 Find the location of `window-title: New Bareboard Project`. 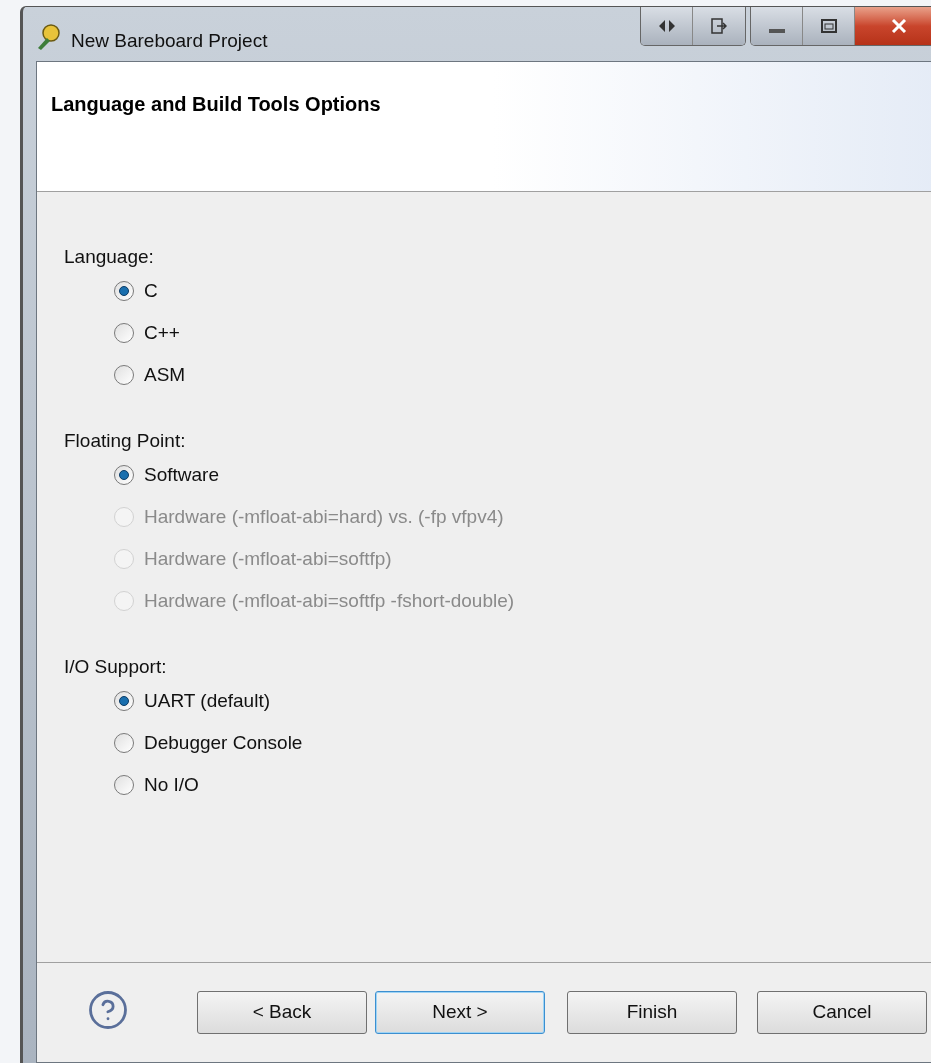

window-title: New Bareboard Project is located at coordinates (169, 41).